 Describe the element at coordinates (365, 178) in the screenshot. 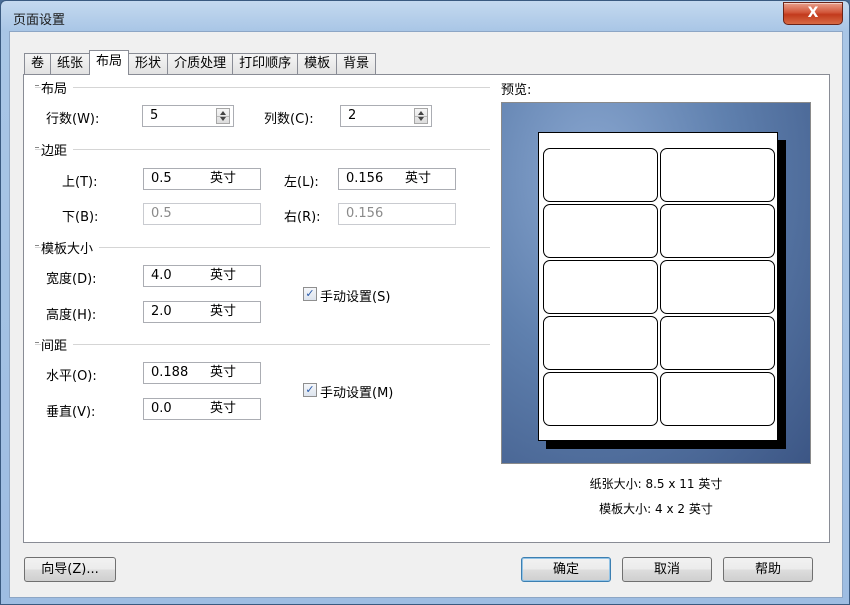

I see `left-margin-value: 0.156` at that location.